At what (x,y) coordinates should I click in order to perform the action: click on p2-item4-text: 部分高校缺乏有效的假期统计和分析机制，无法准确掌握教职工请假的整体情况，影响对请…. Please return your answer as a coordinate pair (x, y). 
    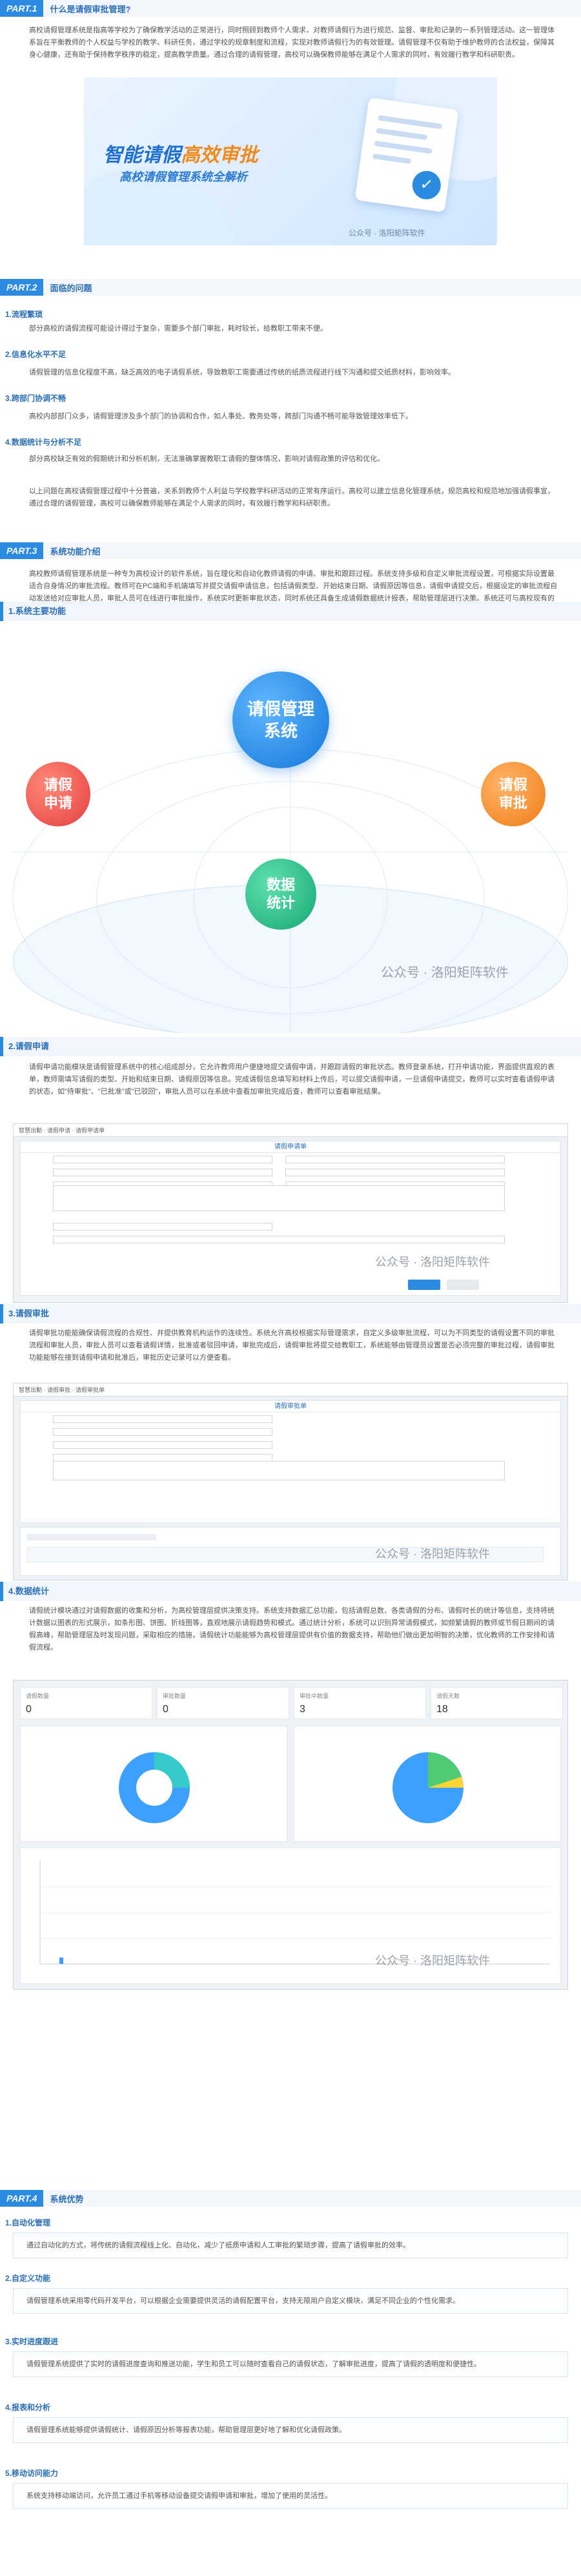
    Looking at the image, I should click on (206, 459).